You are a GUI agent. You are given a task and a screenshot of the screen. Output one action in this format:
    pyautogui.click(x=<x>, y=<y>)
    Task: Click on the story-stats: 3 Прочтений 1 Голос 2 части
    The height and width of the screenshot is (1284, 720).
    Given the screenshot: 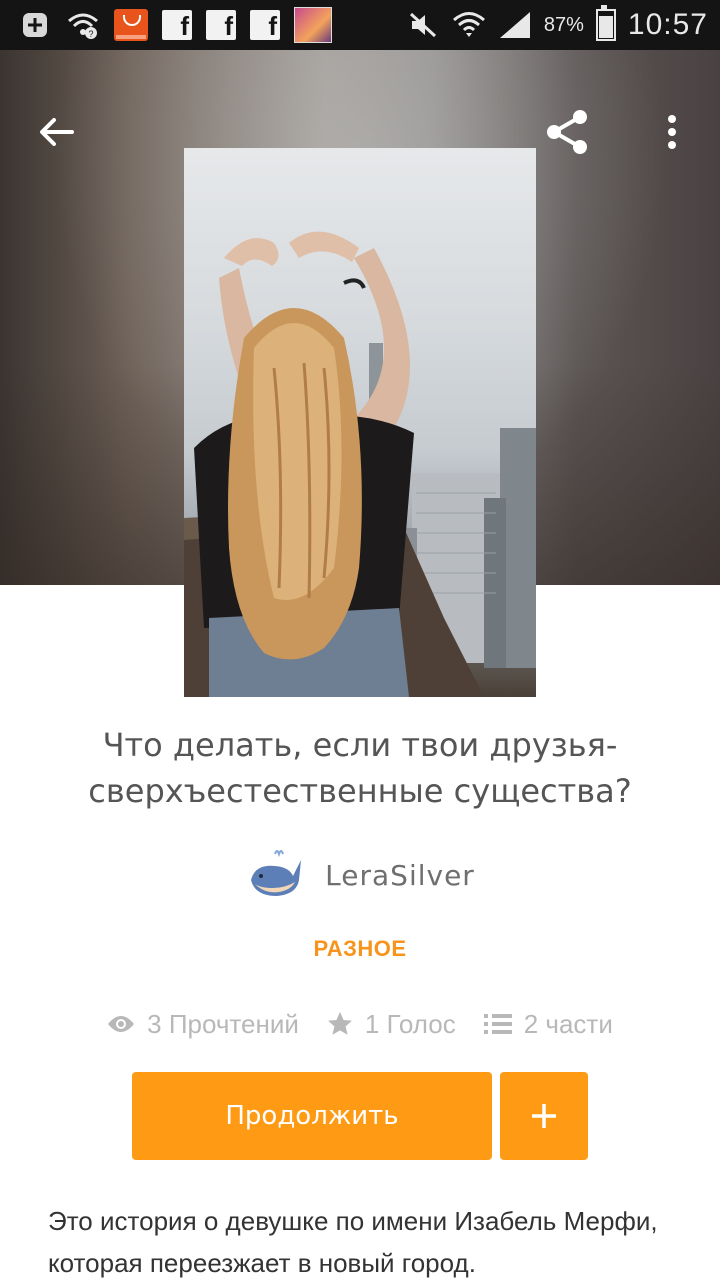 What is the action you would take?
    pyautogui.click(x=360, y=1024)
    